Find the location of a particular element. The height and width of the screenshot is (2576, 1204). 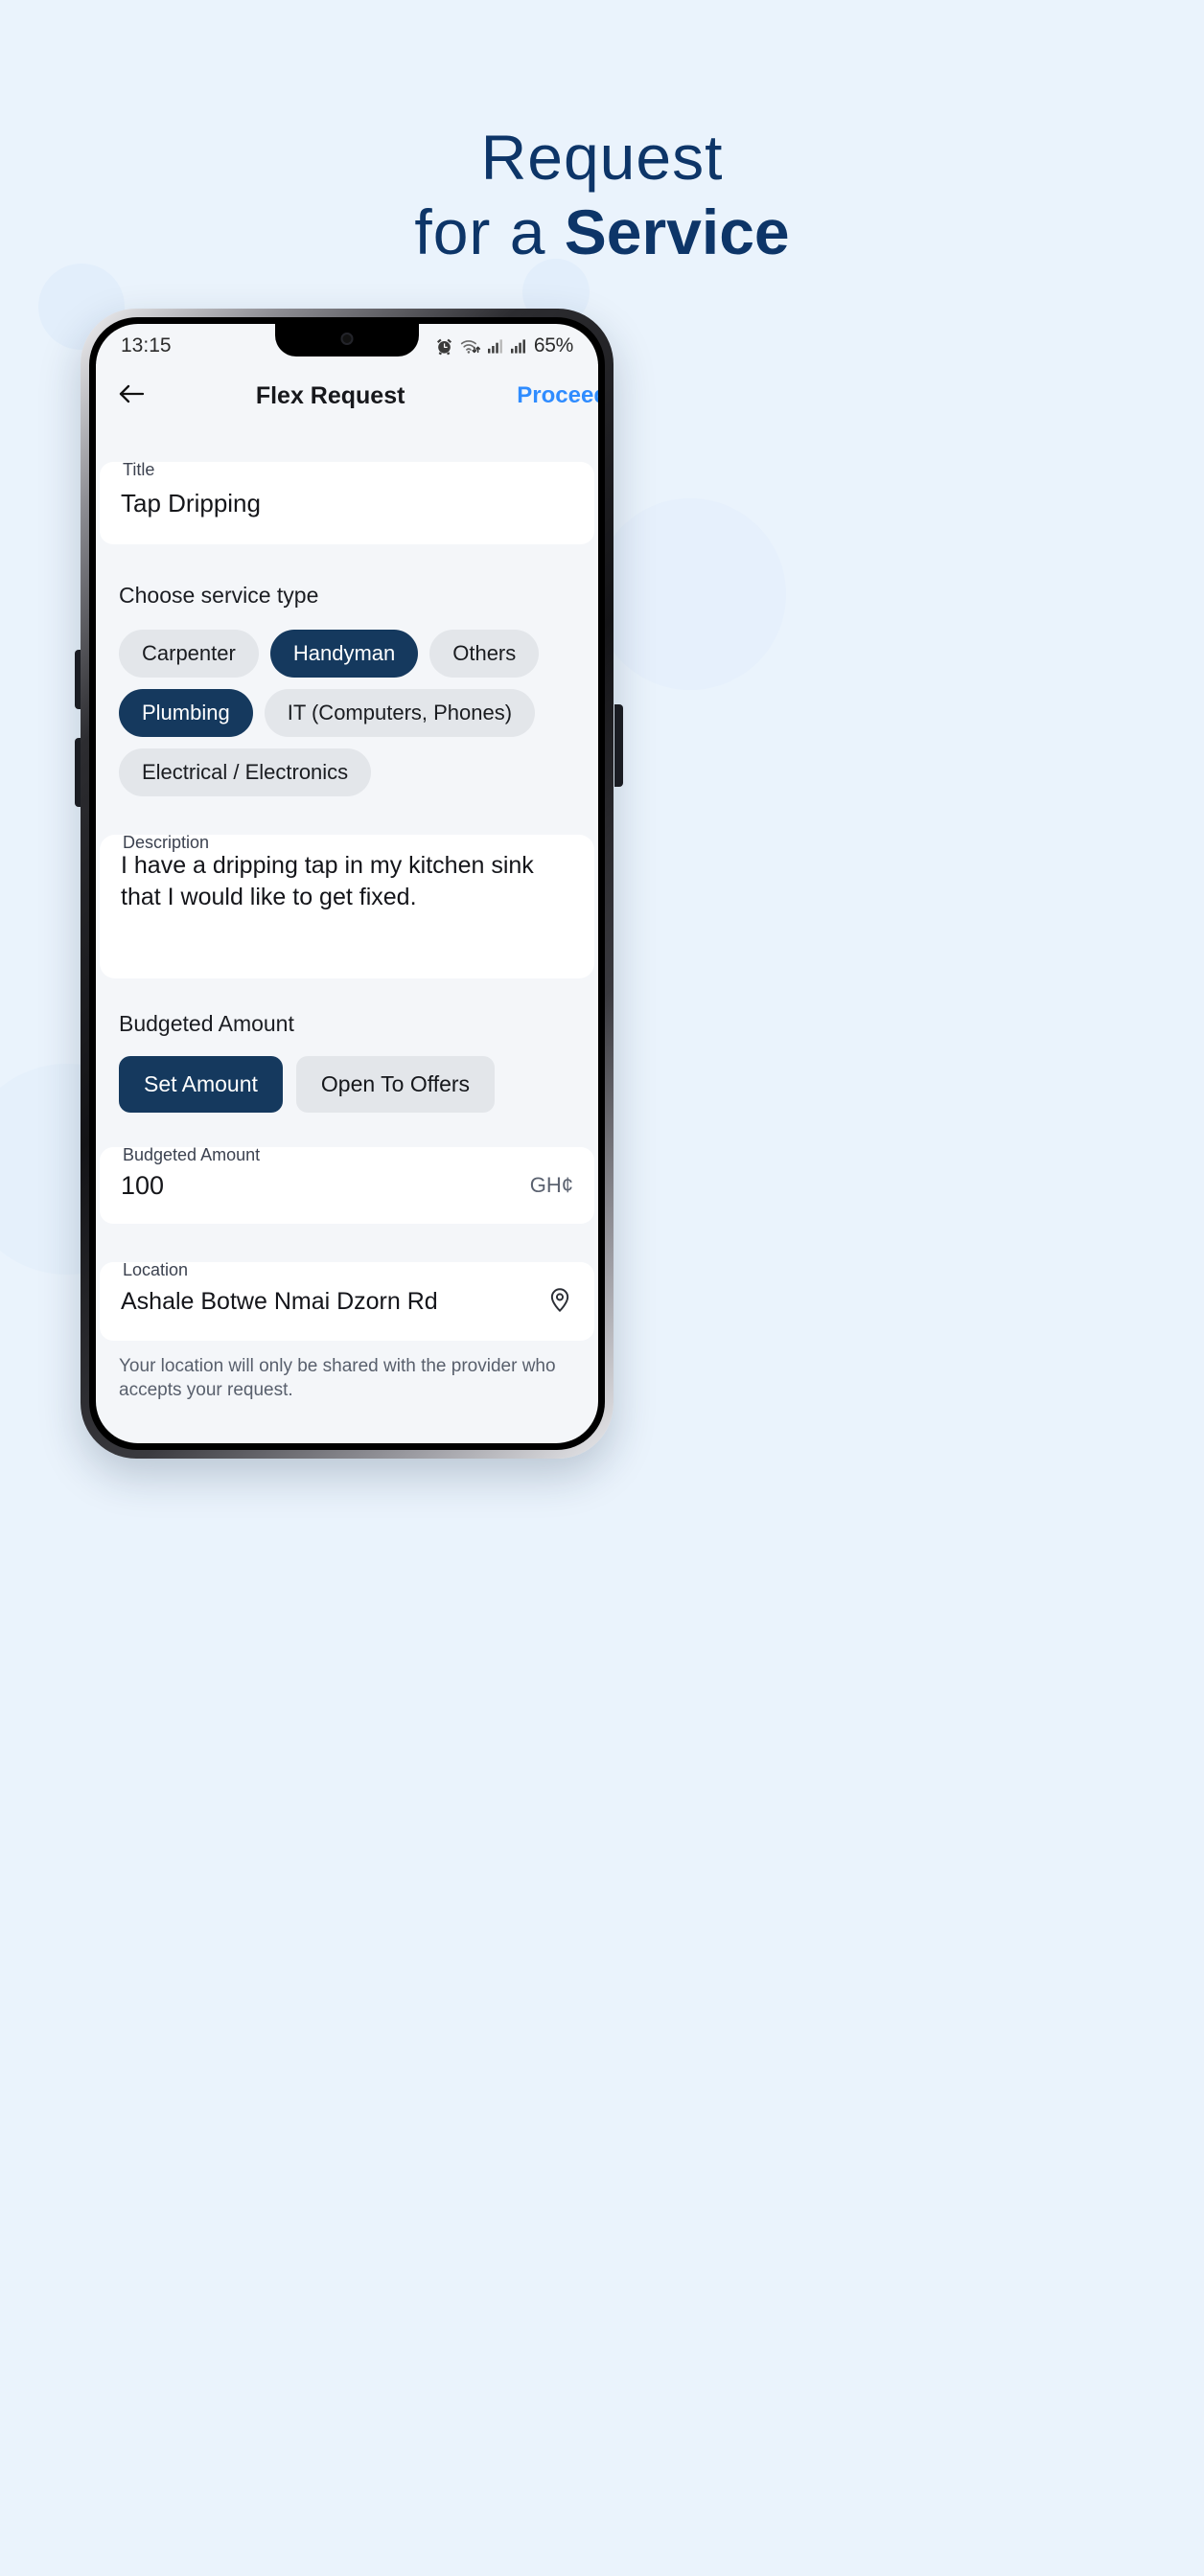

location-field-group: Location Ashale Botwe Nmai Dzorn Rd is located at coordinates (347, 1300).